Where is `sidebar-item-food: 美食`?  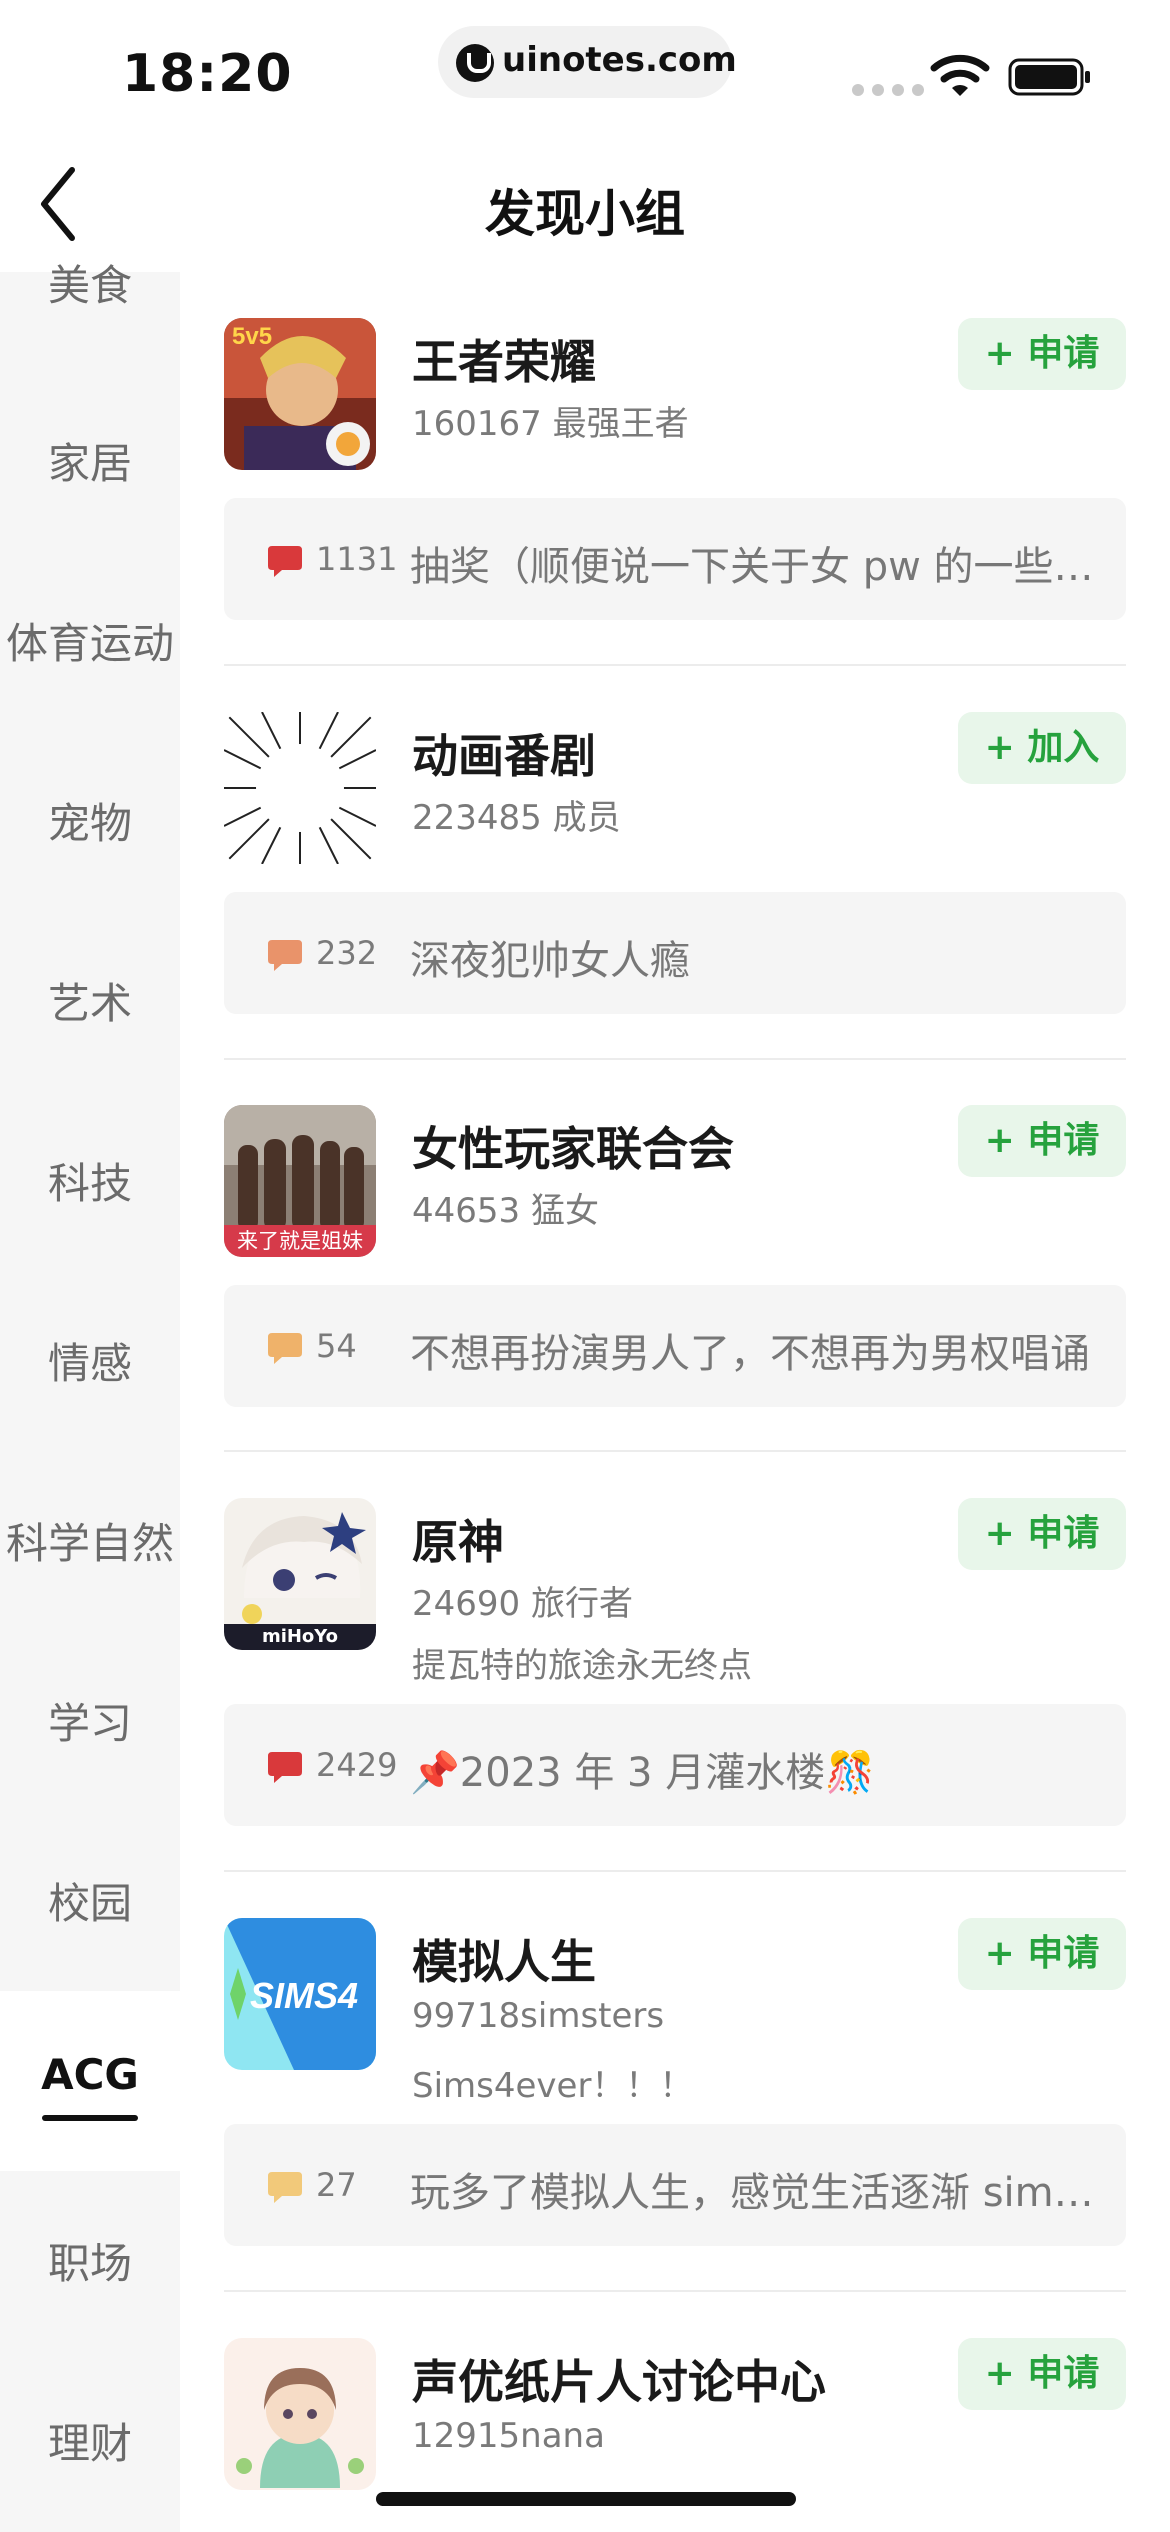
sidebar-item-food: 美食 is located at coordinates (90, 282).